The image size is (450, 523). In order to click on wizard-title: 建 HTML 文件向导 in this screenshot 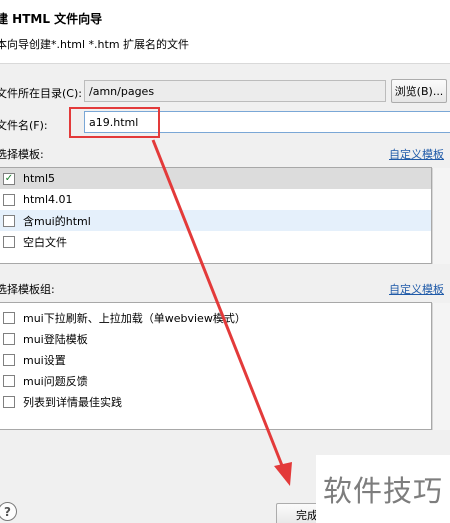, I will do `click(51, 19)`.